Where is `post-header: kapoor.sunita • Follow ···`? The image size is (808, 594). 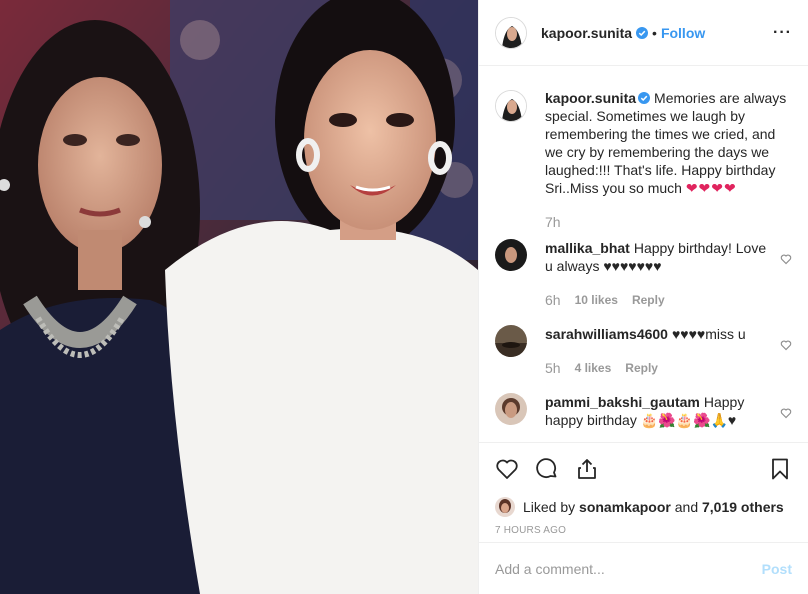
post-header: kapoor.sunita • Follow ··· is located at coordinates (643, 33).